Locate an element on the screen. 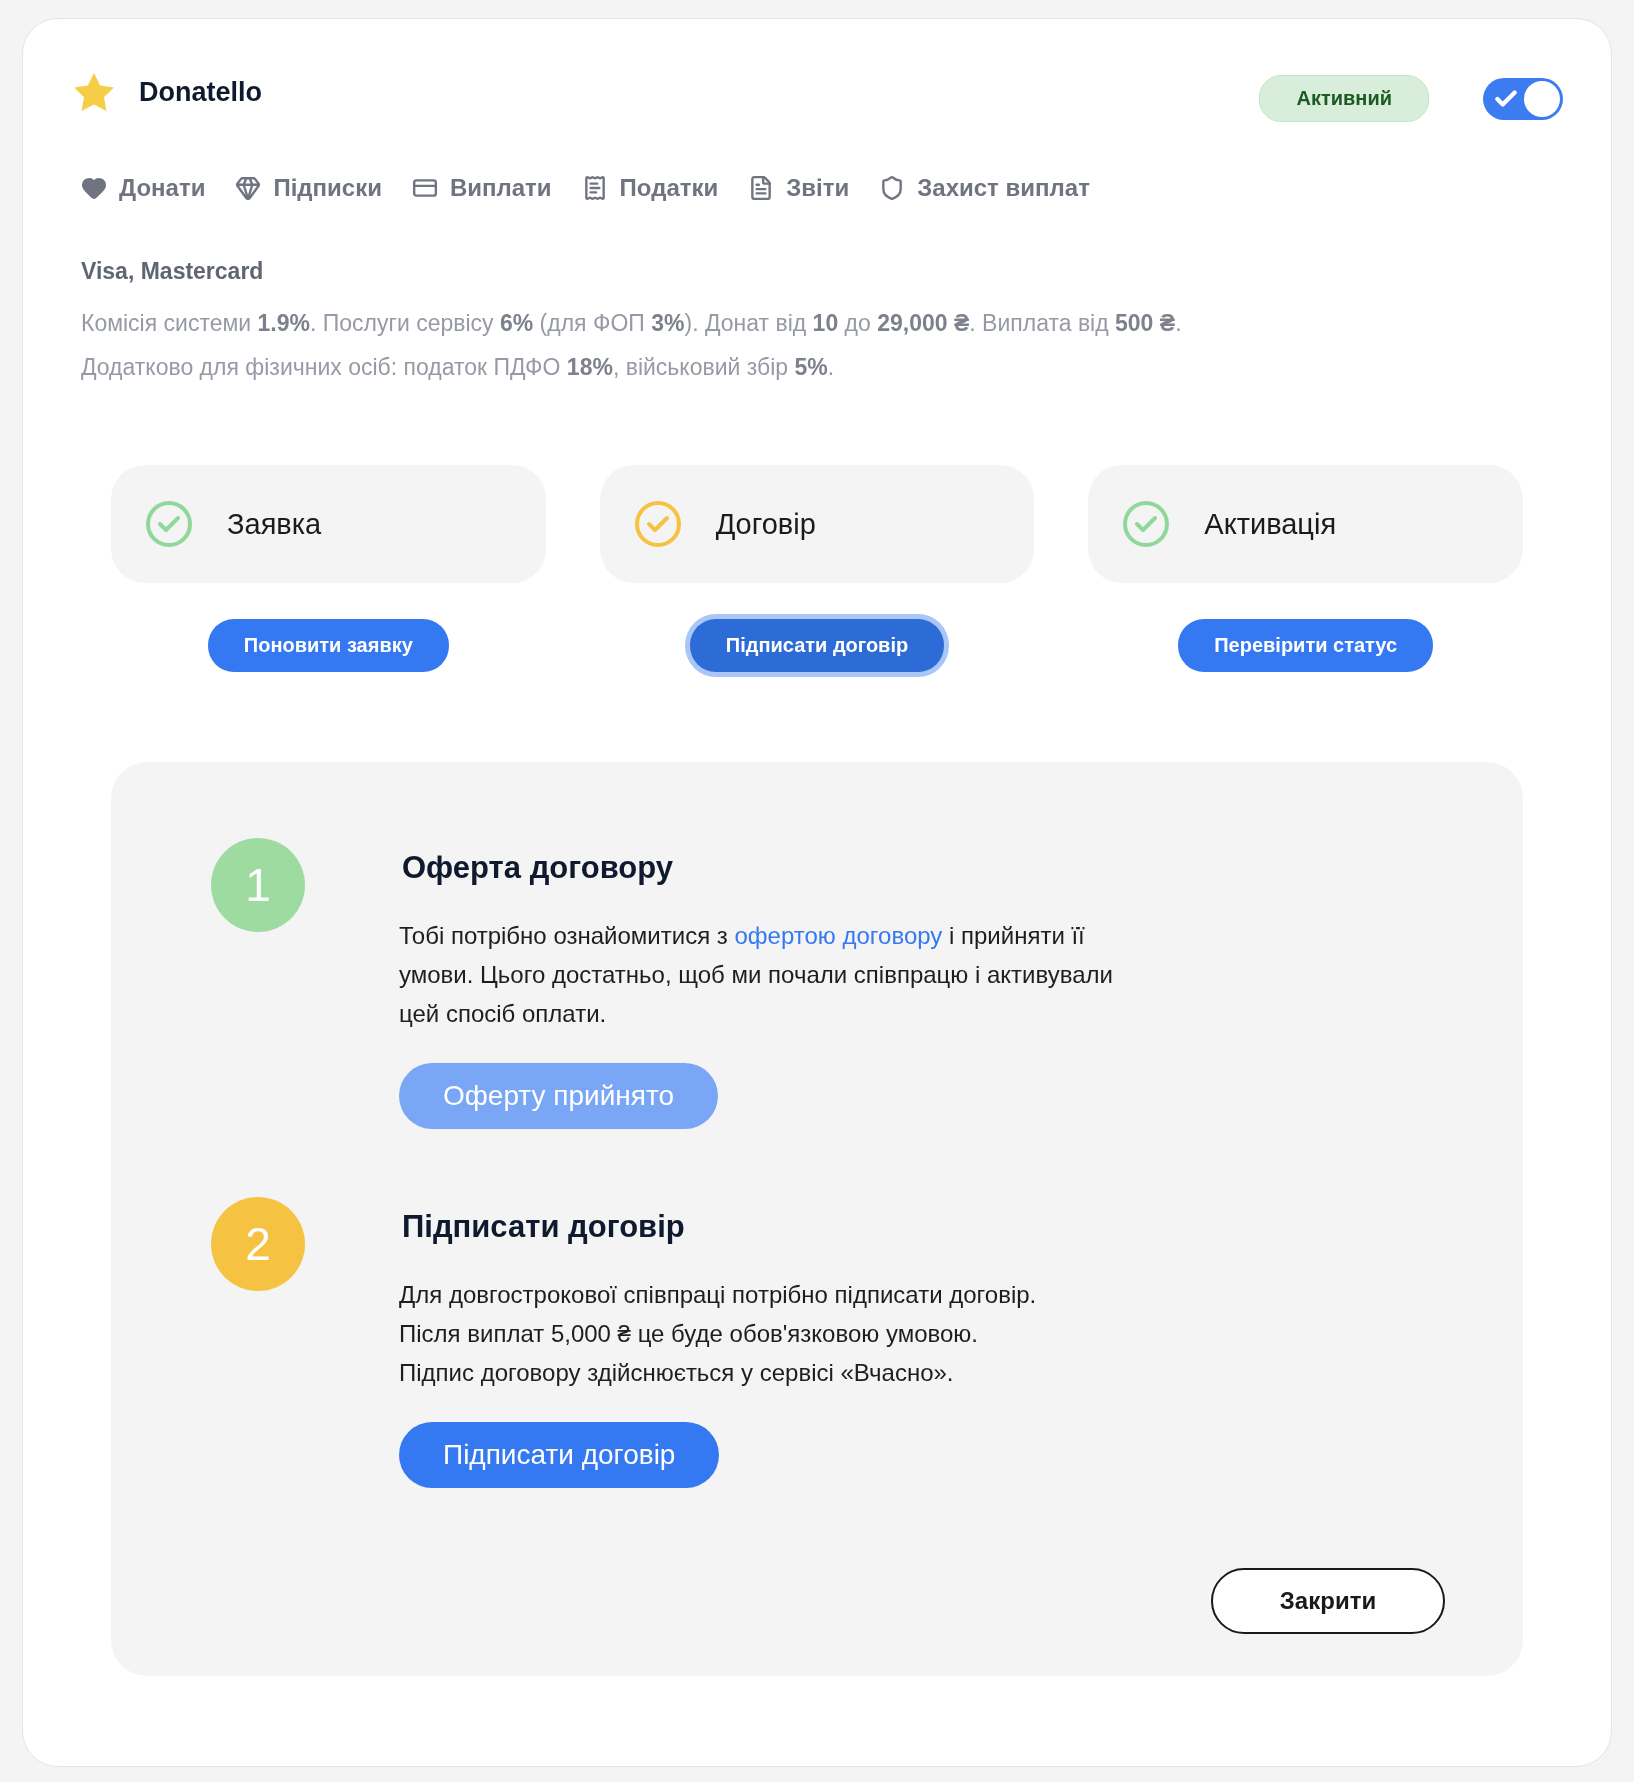 The height and width of the screenshot is (1782, 1634). payment-method-title: Donatello is located at coordinates (201, 92).